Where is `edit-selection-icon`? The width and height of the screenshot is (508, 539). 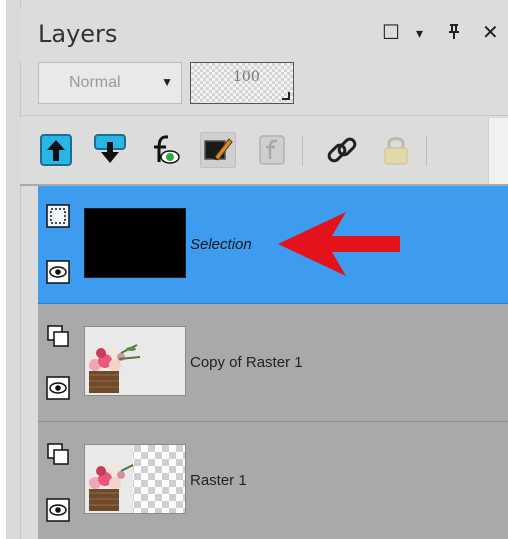
edit-selection-icon is located at coordinates (218, 150).